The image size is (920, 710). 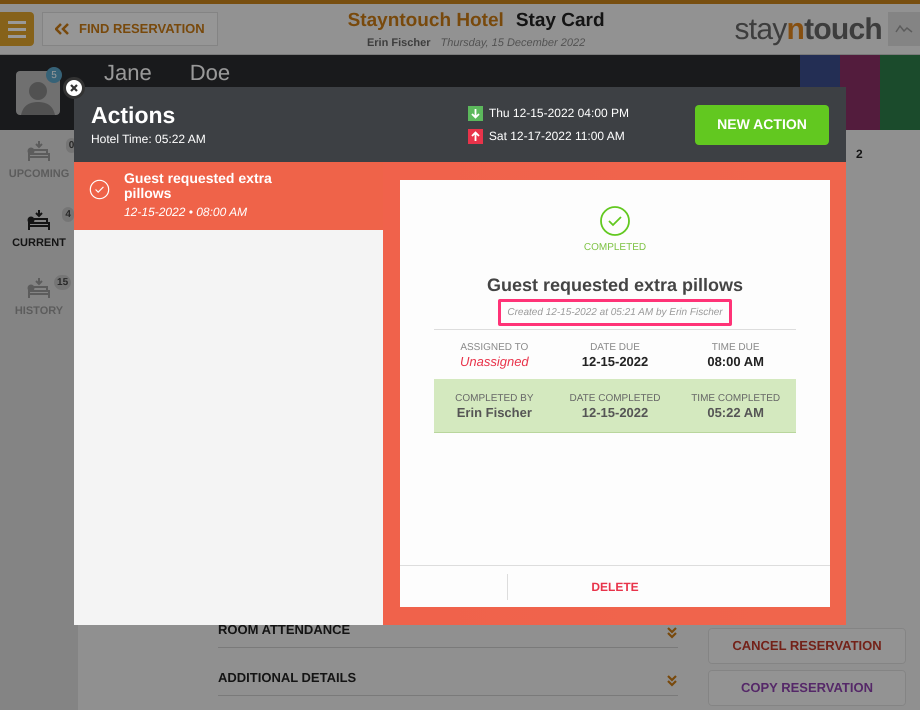 What do you see at coordinates (735, 399) in the screenshot?
I see `field-label: TIME COMPLETED` at bounding box center [735, 399].